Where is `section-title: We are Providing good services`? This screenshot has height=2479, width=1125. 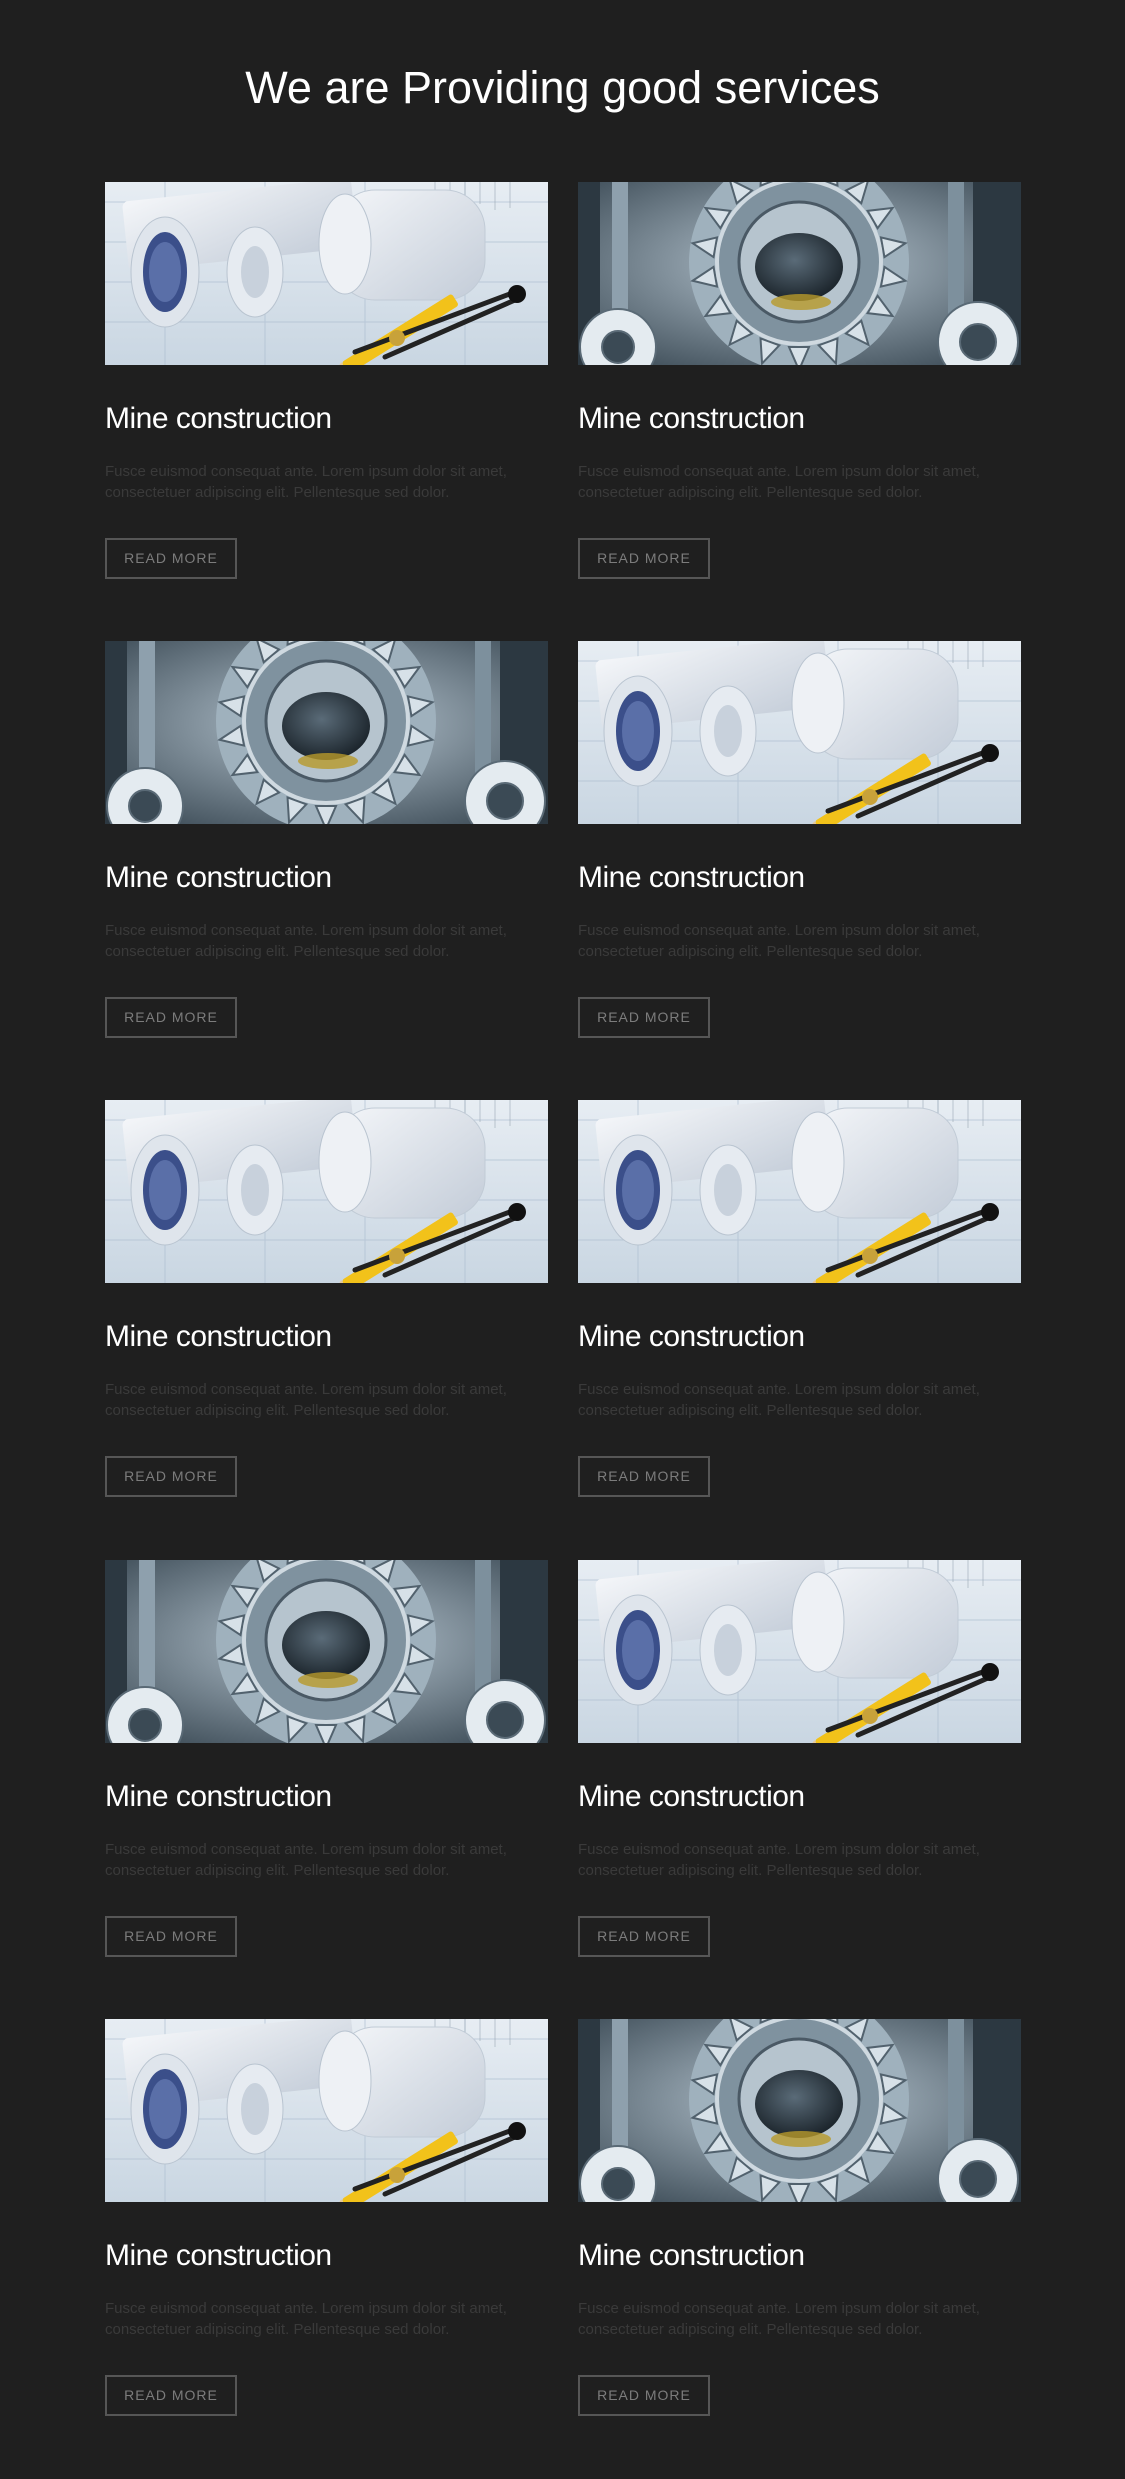 section-title: We are Providing good services is located at coordinates (562, 87).